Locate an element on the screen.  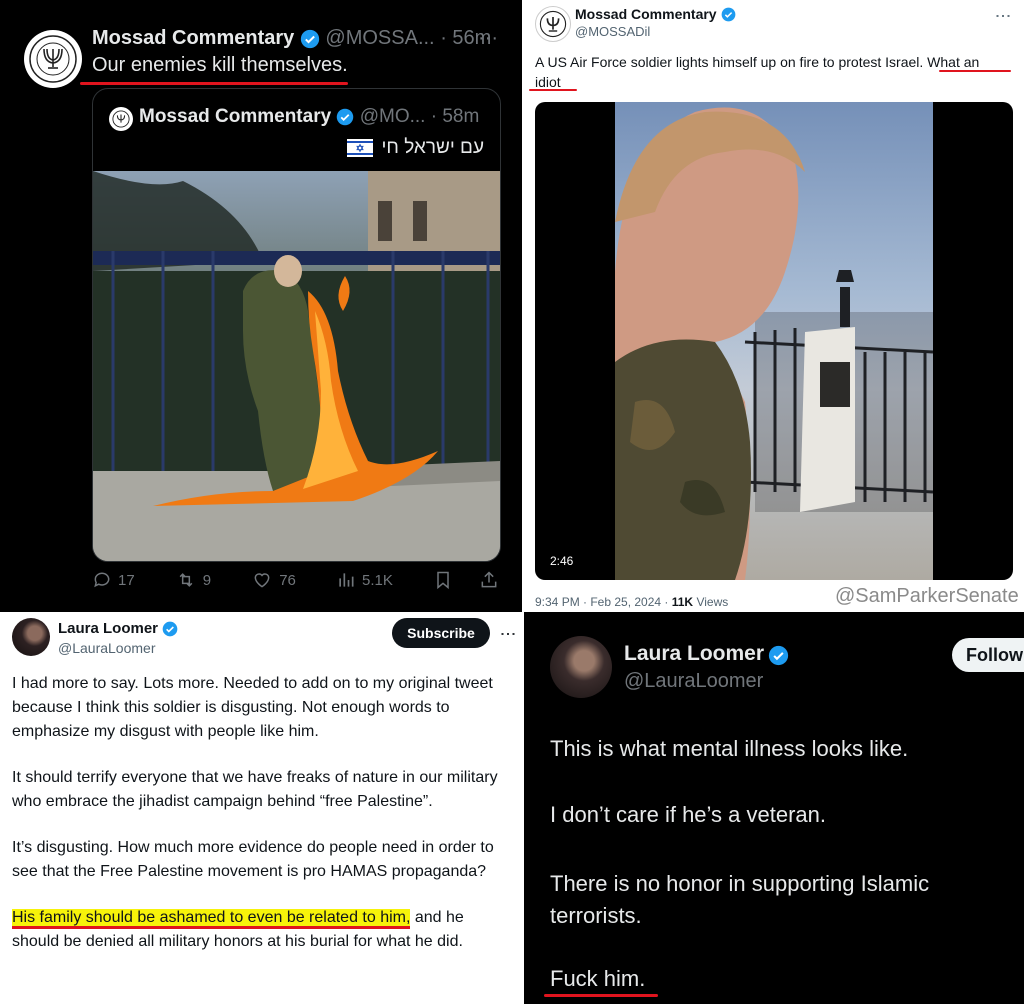
soldier-portrait-illustration is located at coordinates (774, 343).